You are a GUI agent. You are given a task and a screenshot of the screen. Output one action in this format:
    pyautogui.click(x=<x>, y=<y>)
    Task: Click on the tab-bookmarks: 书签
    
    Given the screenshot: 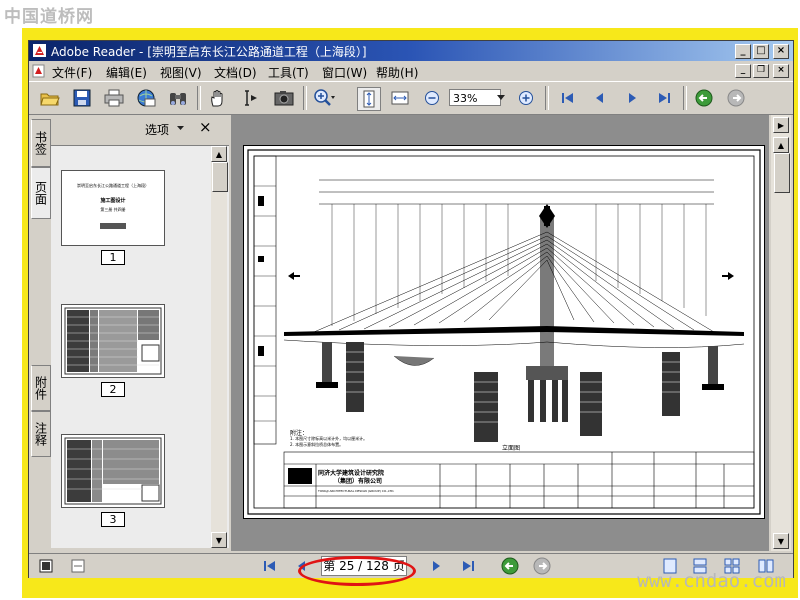 What is the action you would take?
    pyautogui.click(x=41, y=143)
    